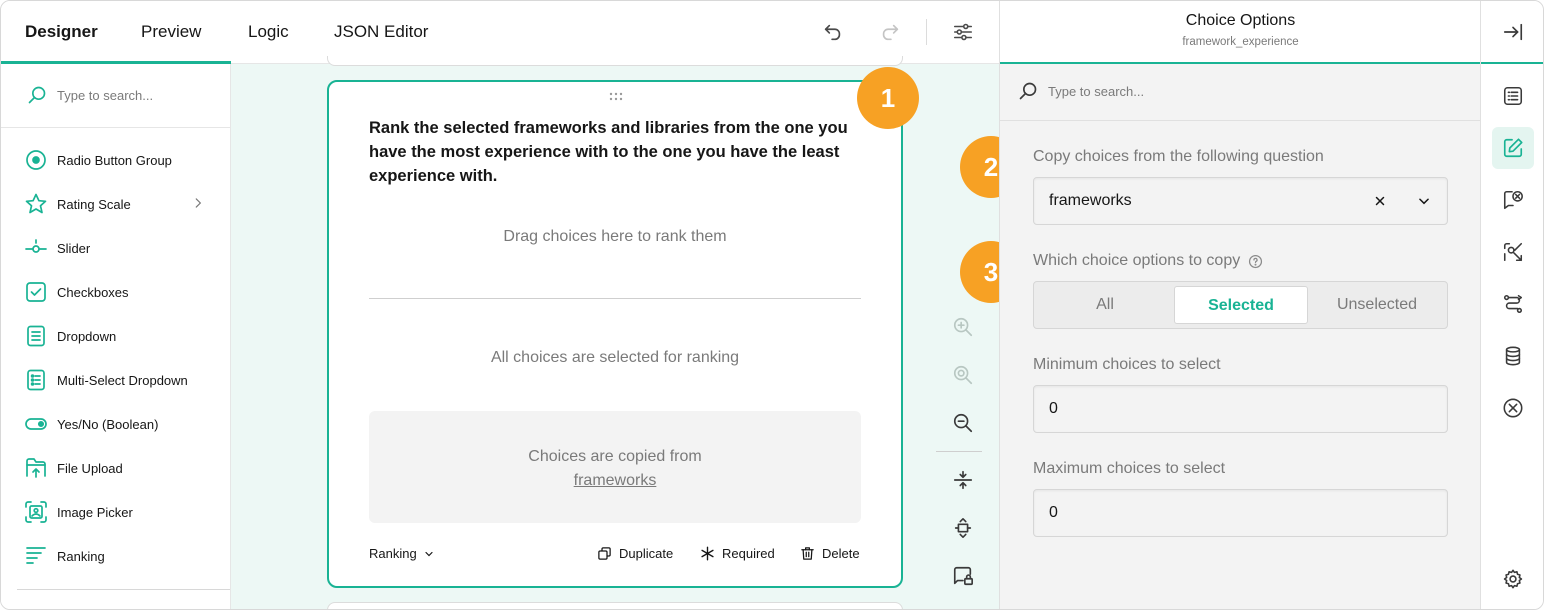 Image resolution: width=1544 pixels, height=610 pixels. I want to click on logic-flow-icon, so click(1513, 304).